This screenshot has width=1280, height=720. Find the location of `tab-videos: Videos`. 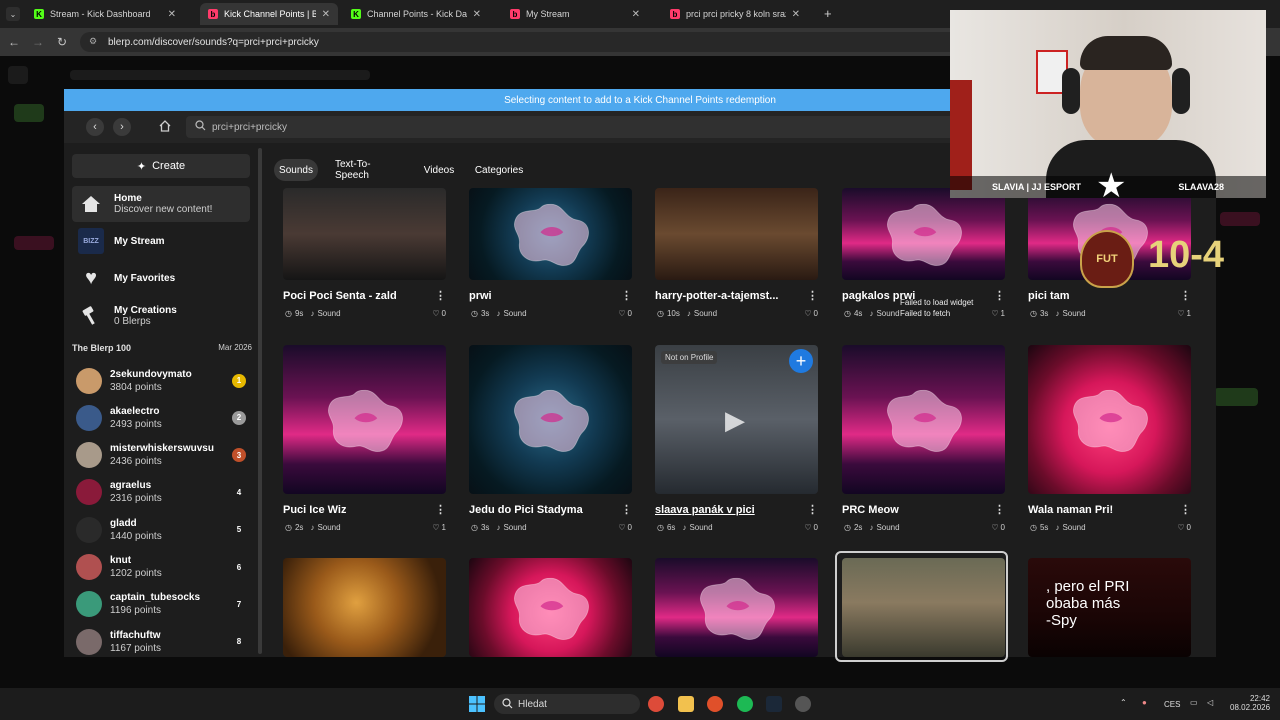

tab-videos: Videos is located at coordinates (439, 170).